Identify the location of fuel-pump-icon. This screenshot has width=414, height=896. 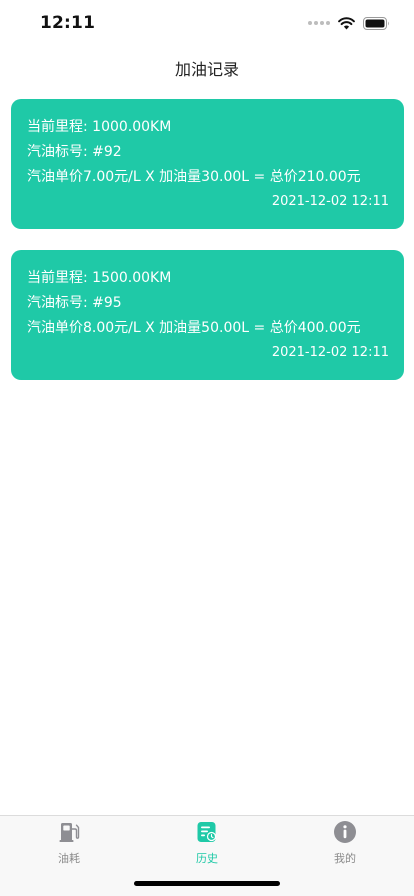
(69, 832).